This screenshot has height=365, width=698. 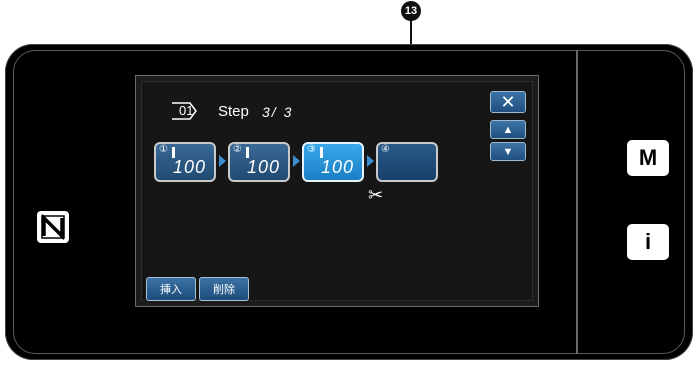 I want to click on step-number: ③, so click(x=311, y=149).